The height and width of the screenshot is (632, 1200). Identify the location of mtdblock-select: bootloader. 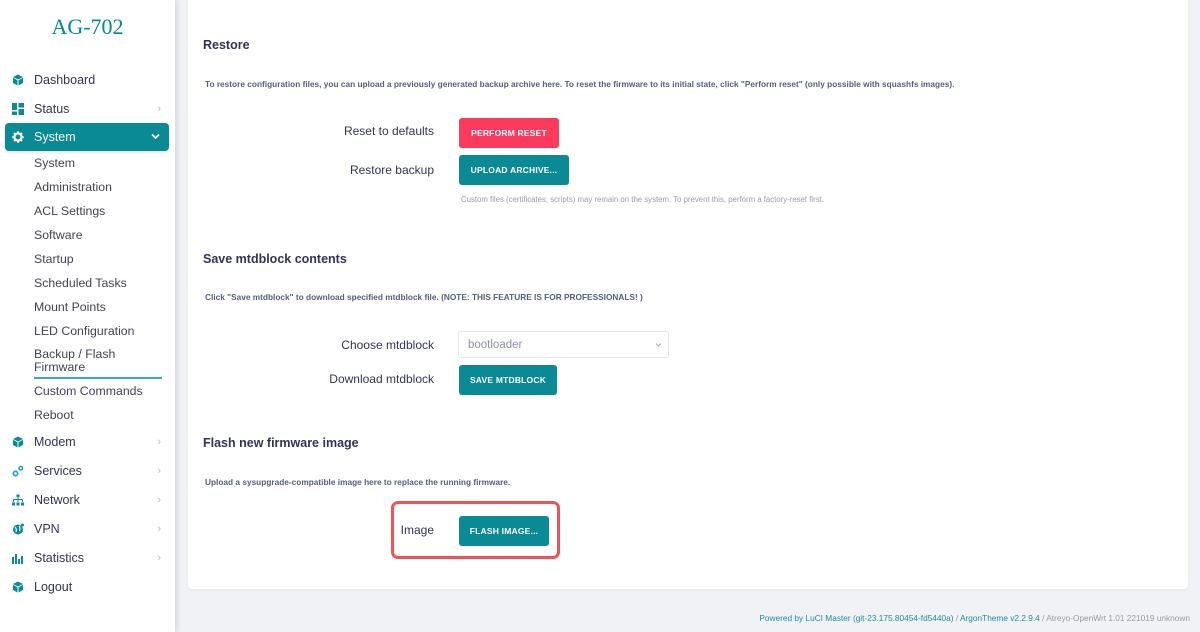
(563, 344).